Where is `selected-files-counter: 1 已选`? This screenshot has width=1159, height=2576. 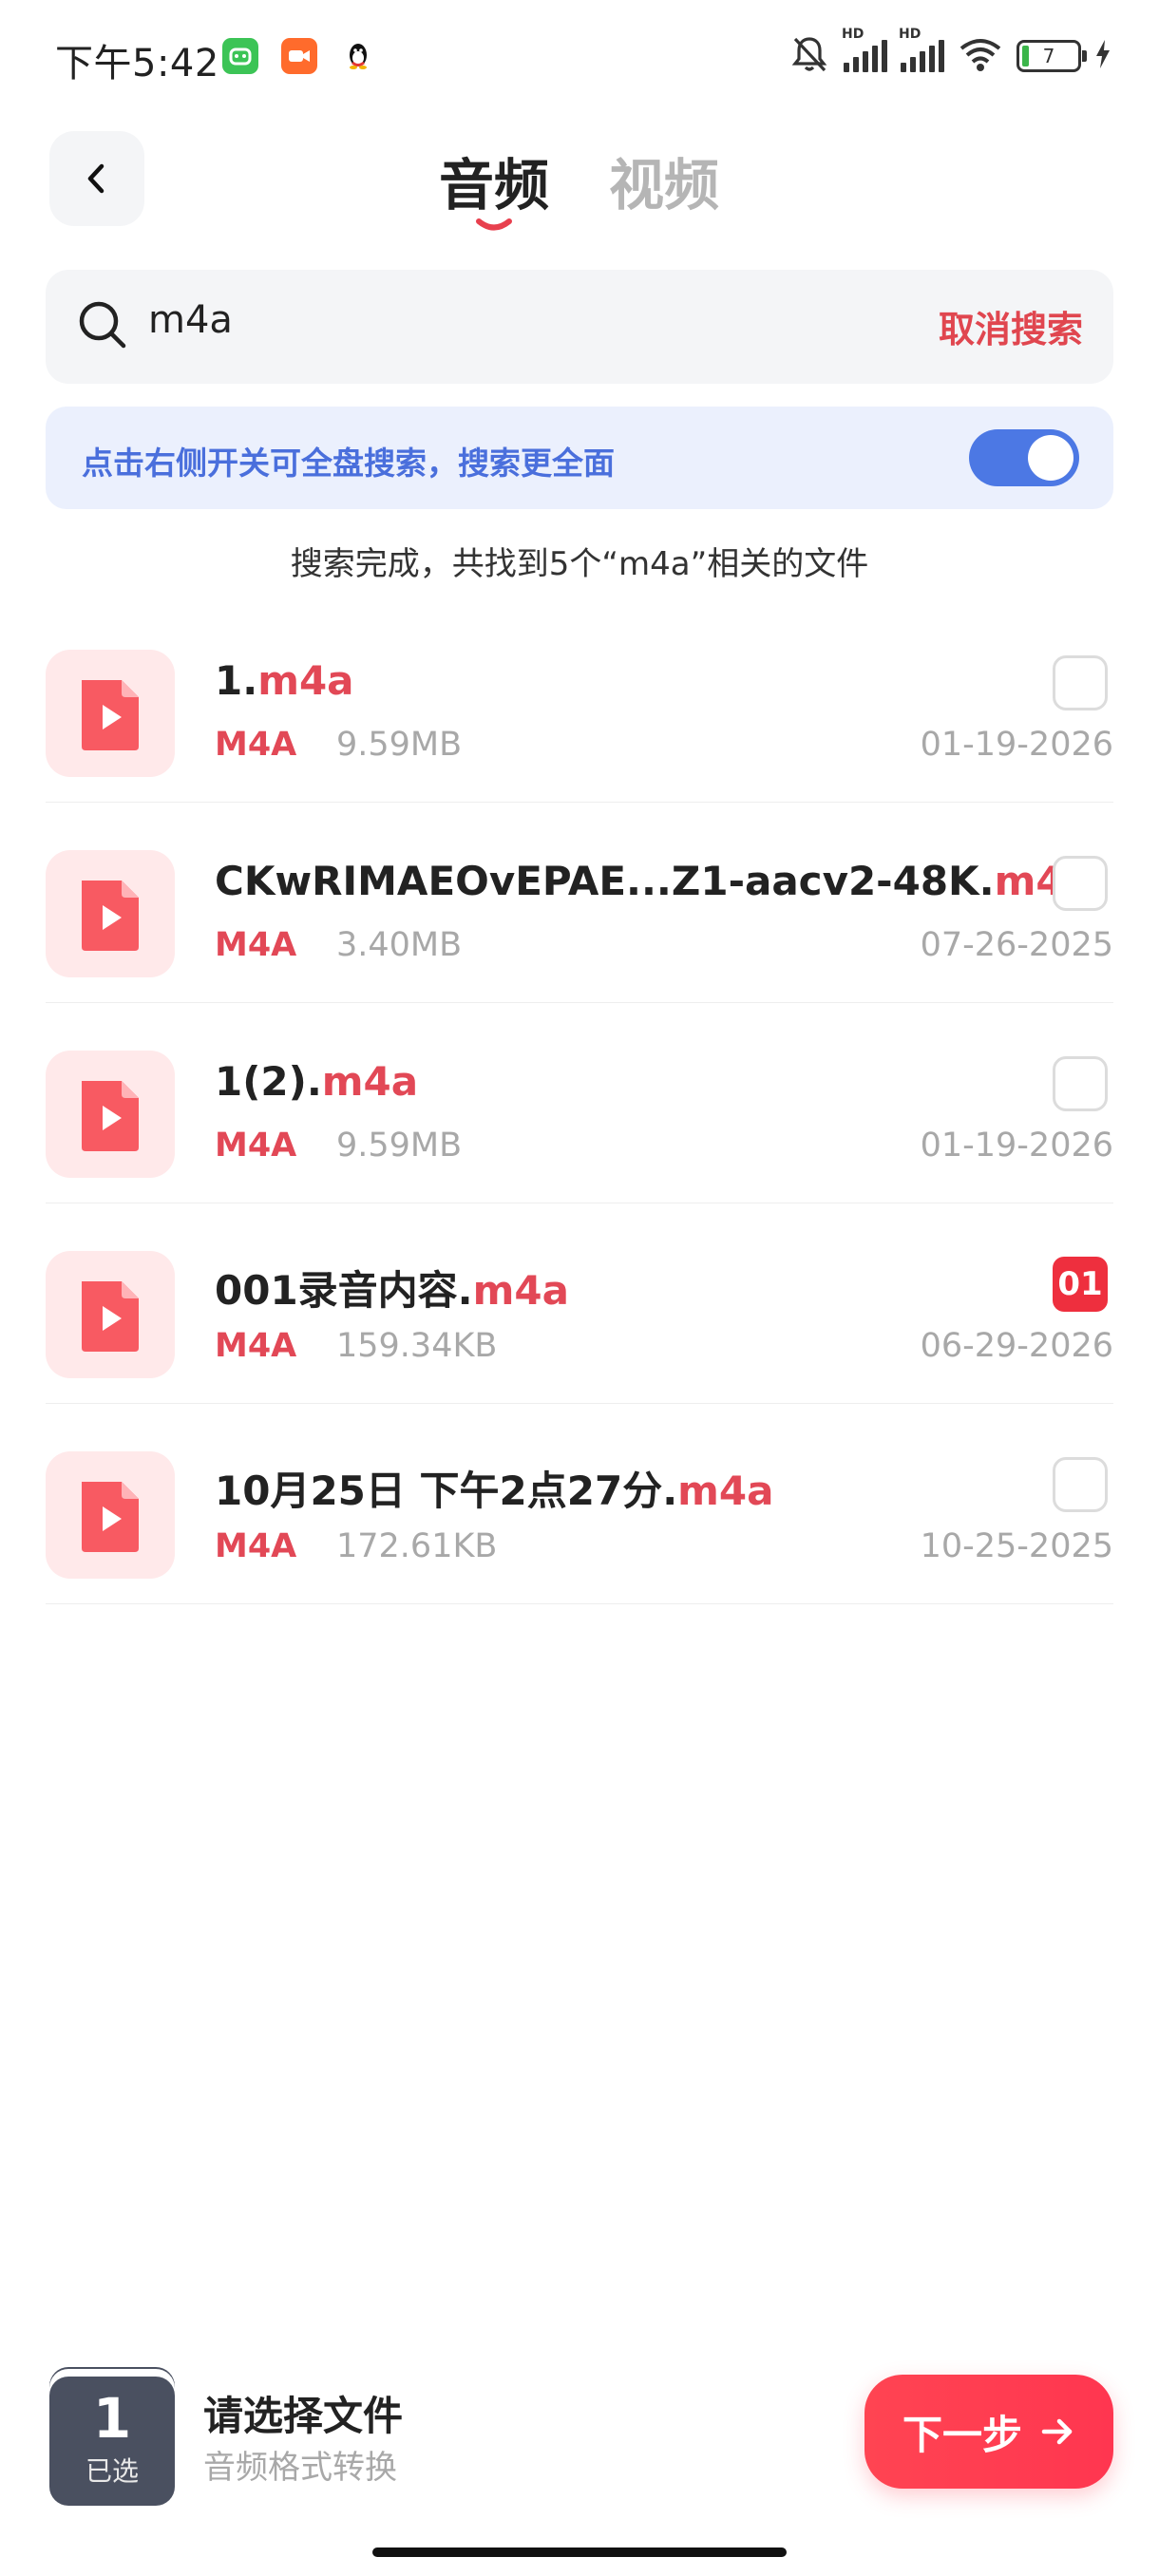 selected-files-counter: 1 已选 is located at coordinates (112, 2441).